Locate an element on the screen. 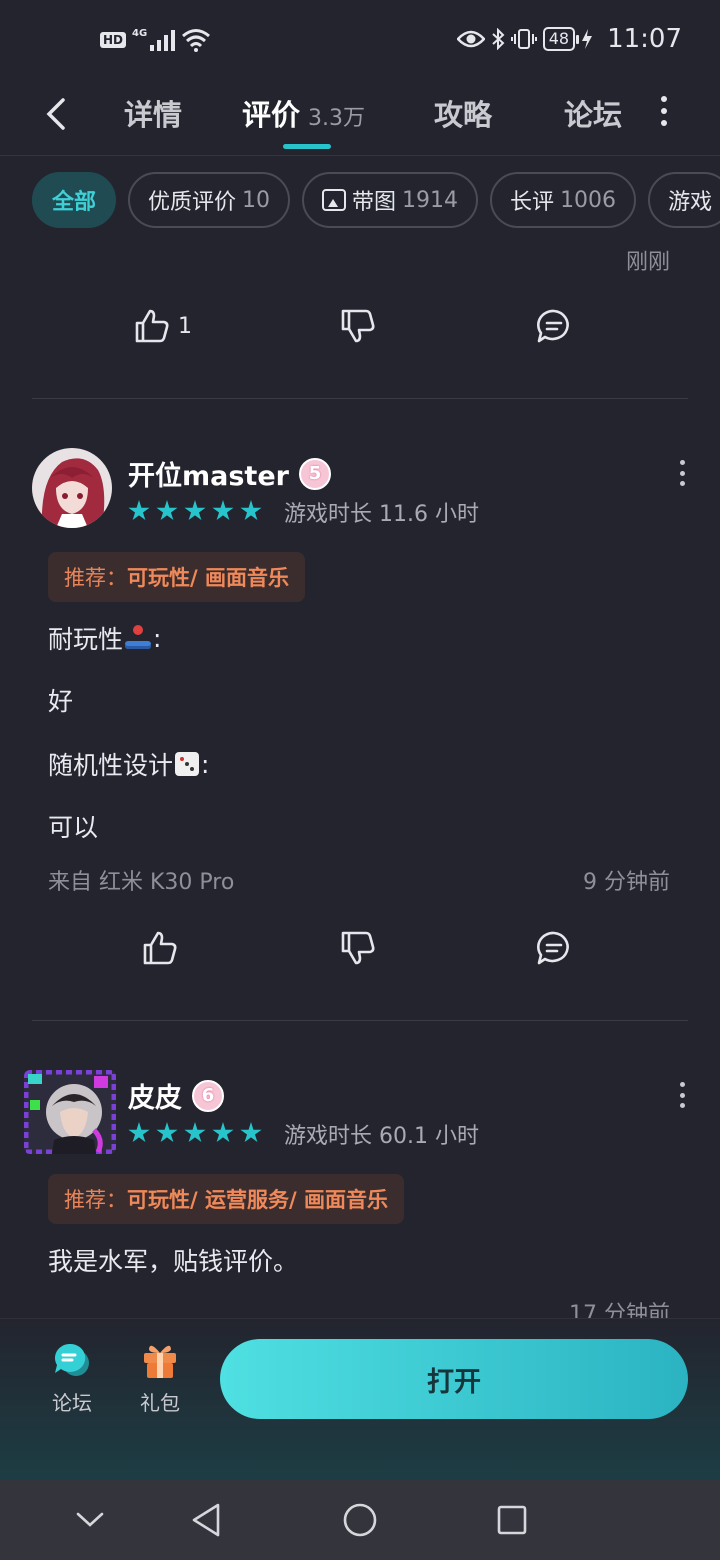 This screenshot has height=1560, width=720. forum-shortcut: 论坛 is located at coordinates (72, 1378).